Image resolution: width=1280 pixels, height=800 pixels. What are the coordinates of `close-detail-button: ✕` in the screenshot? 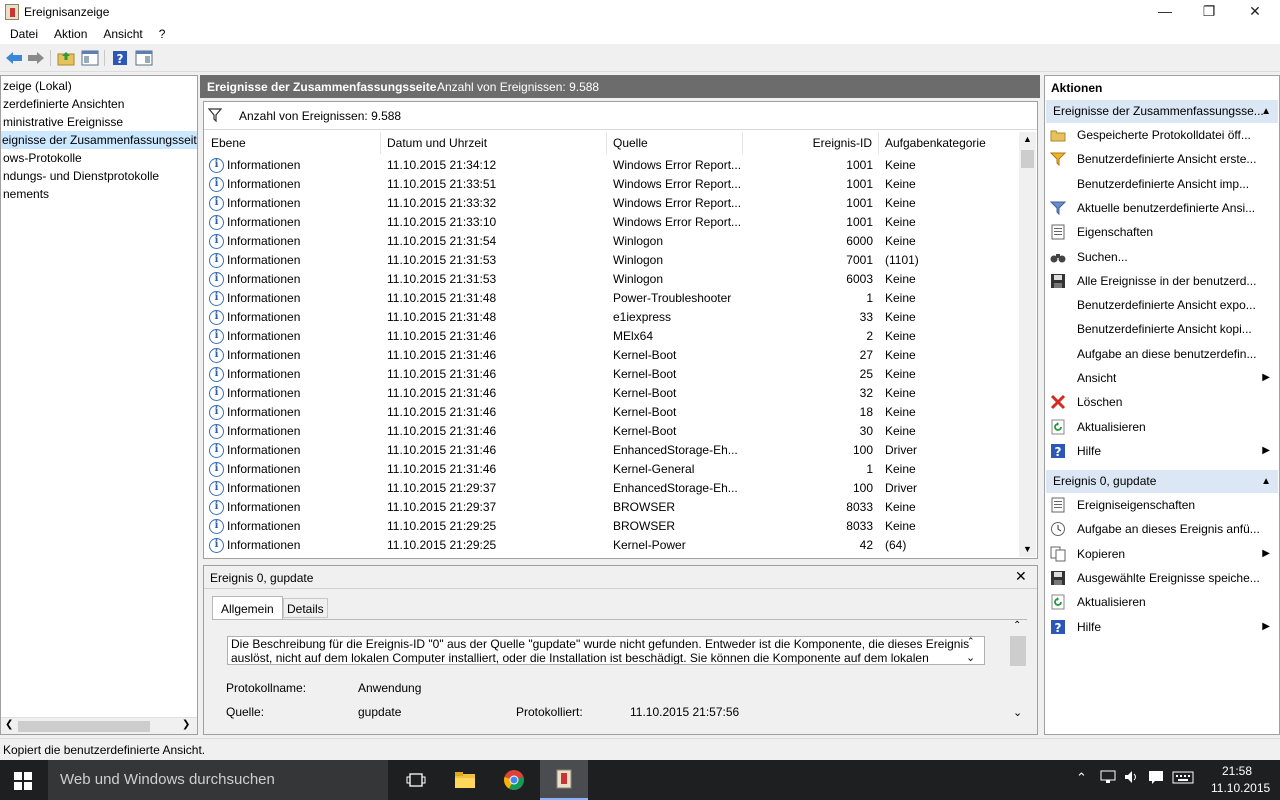 It's located at (1021, 576).